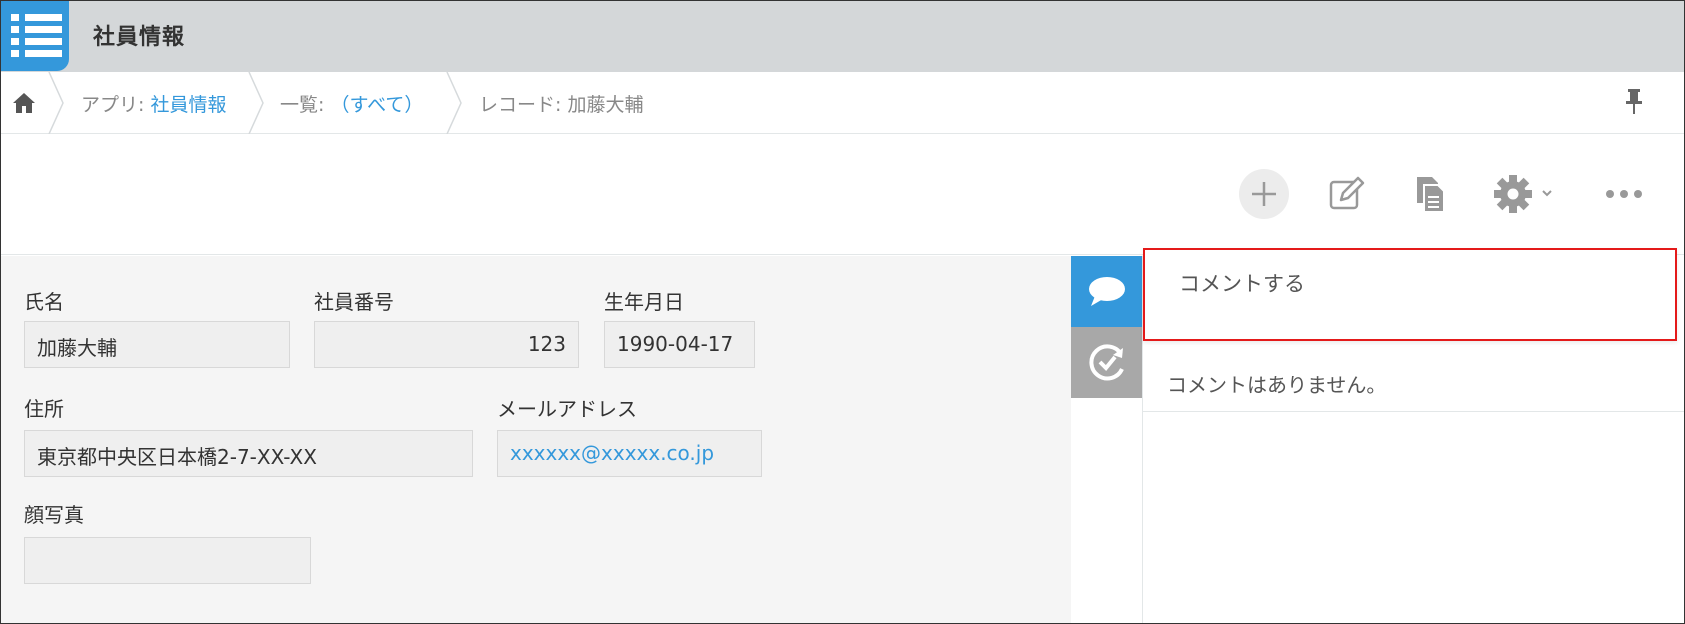 Image resolution: width=1685 pixels, height=624 pixels. Describe the element at coordinates (446, 344) in the screenshot. I see `employee-no-field: 123` at that location.